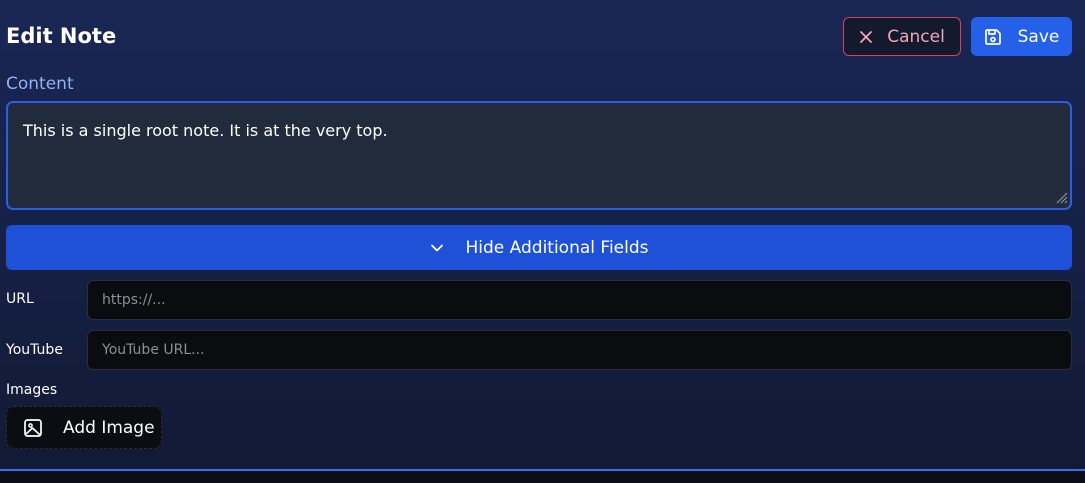 Image resolution: width=1085 pixels, height=483 pixels. Describe the element at coordinates (557, 247) in the screenshot. I see `toggle-label: Hide Additional Fields` at that location.